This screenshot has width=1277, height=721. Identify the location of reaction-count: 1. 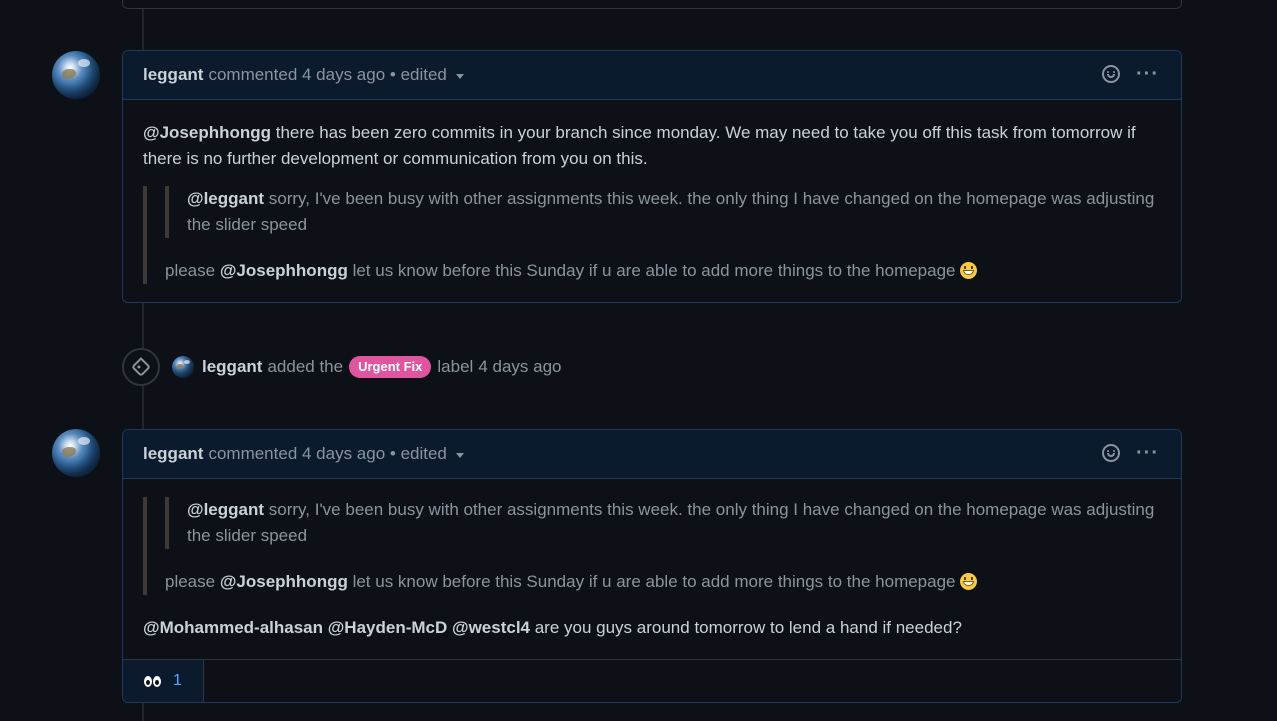
(177, 680).